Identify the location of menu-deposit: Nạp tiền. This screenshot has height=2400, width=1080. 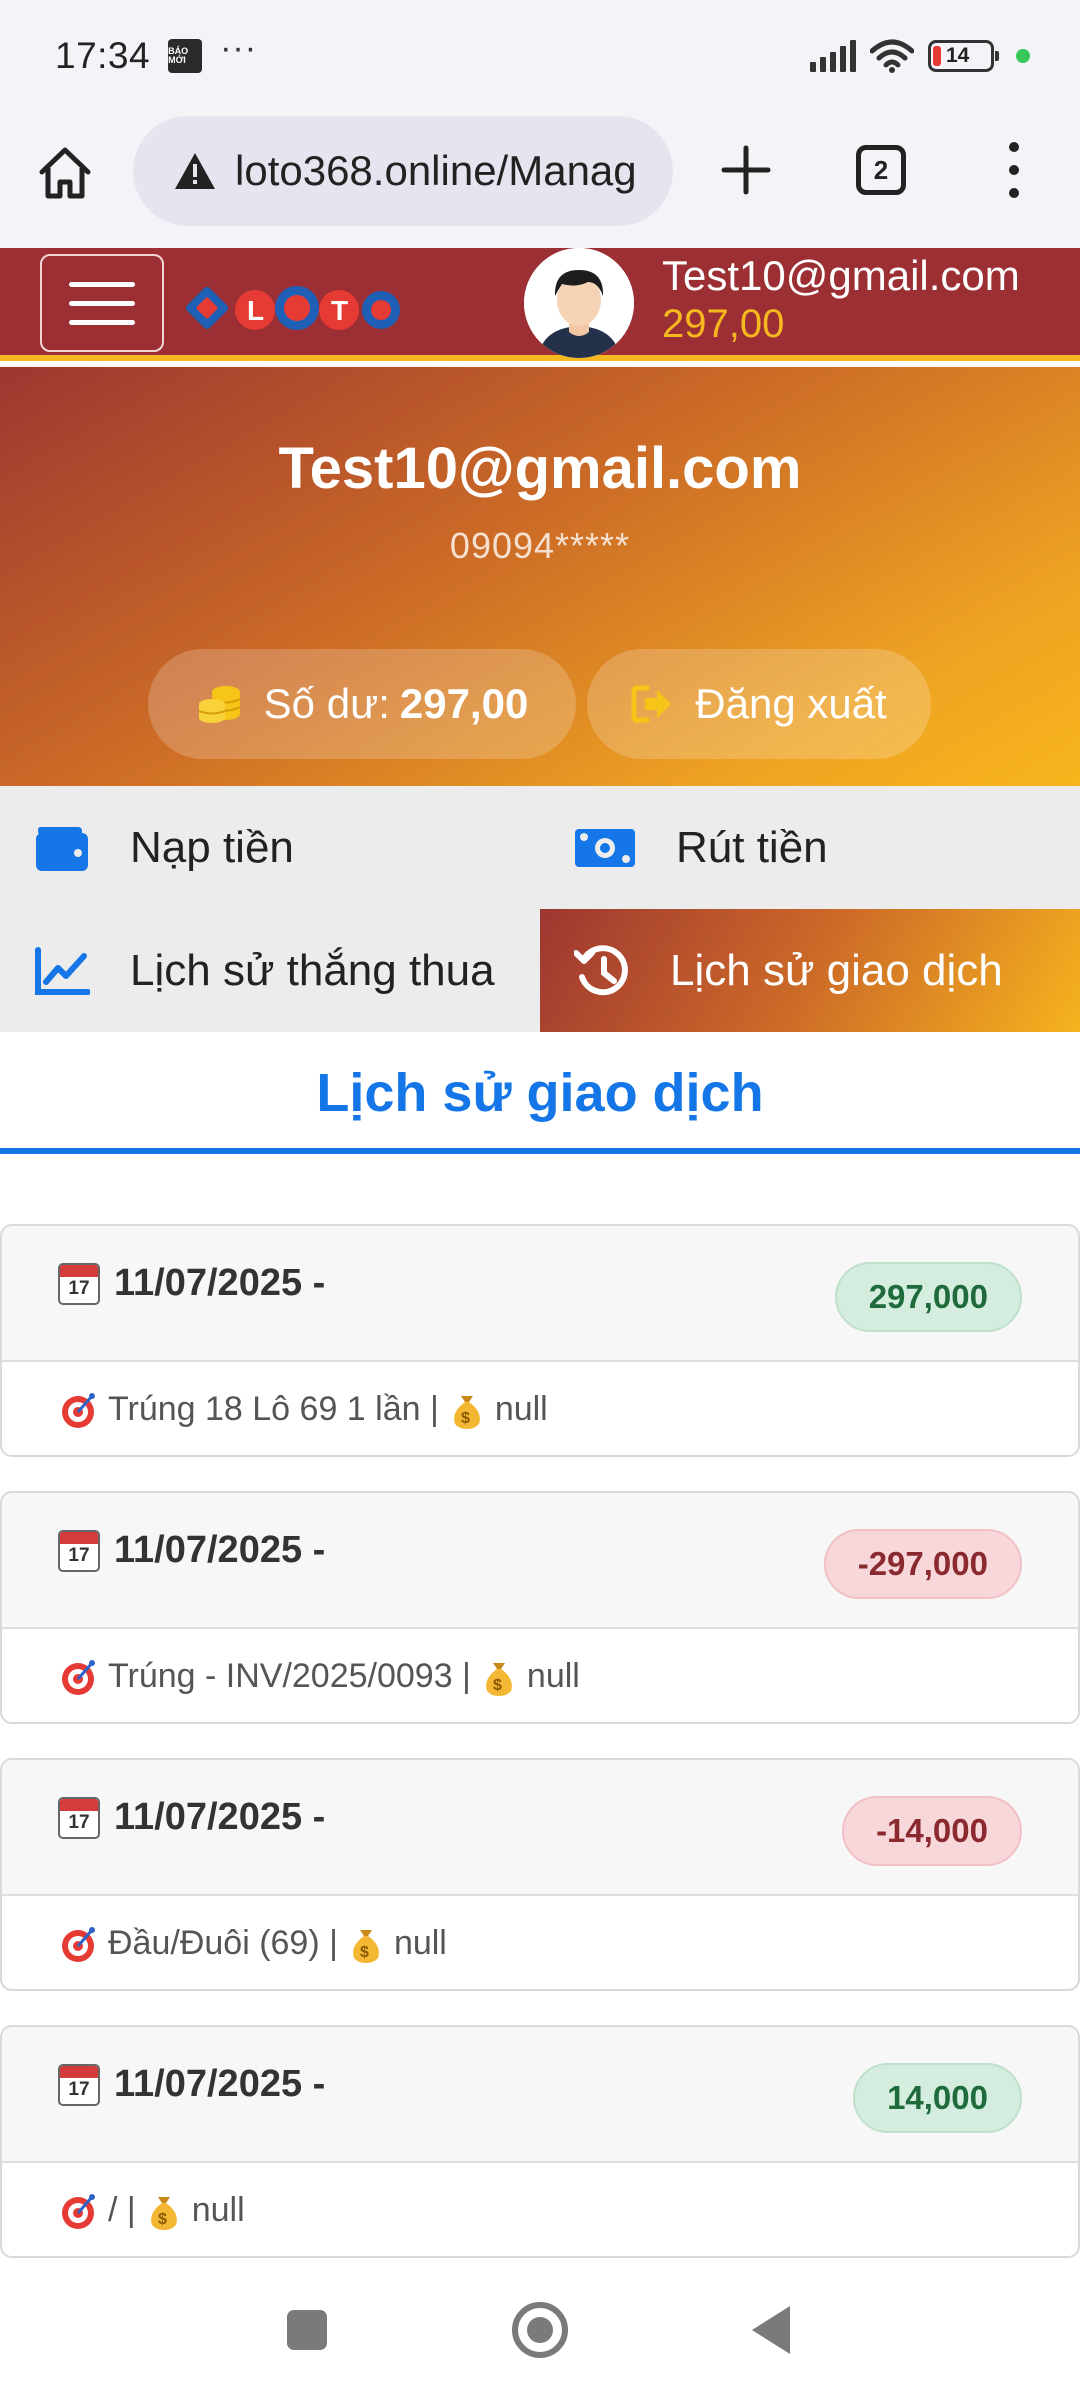
(270, 847).